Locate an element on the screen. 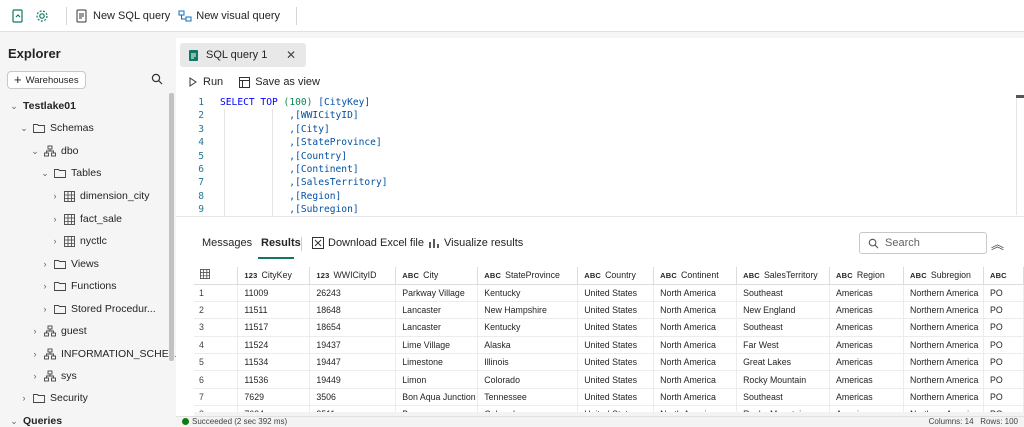 This screenshot has width=1024, height=427. column-header: ABC Continent is located at coordinates (695, 276).